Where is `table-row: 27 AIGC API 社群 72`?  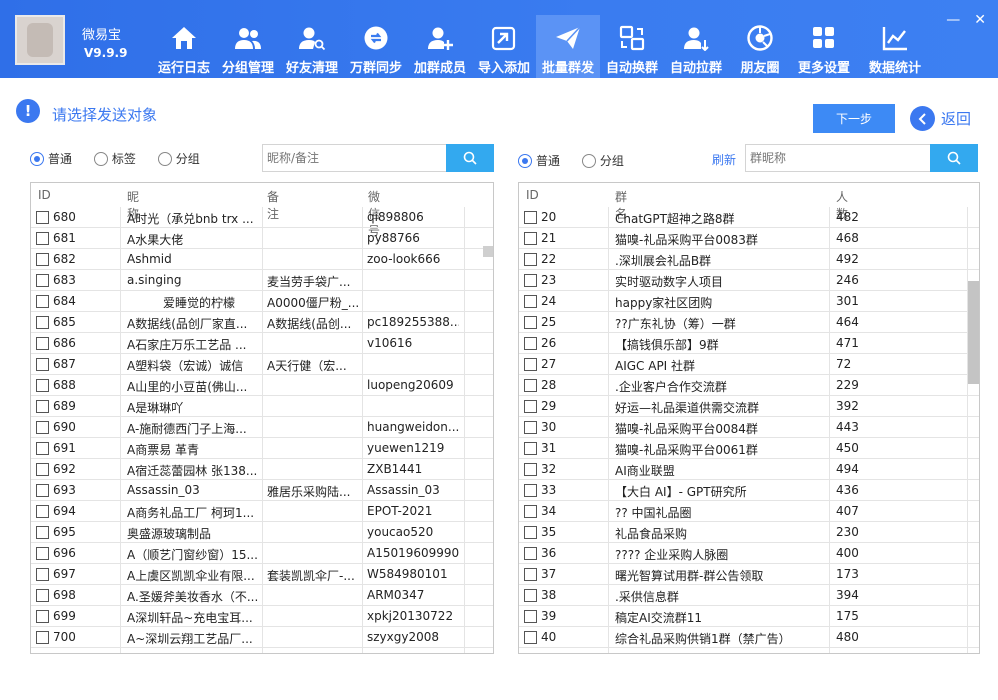 table-row: 27 AIGC API 社群 72 is located at coordinates (749, 364).